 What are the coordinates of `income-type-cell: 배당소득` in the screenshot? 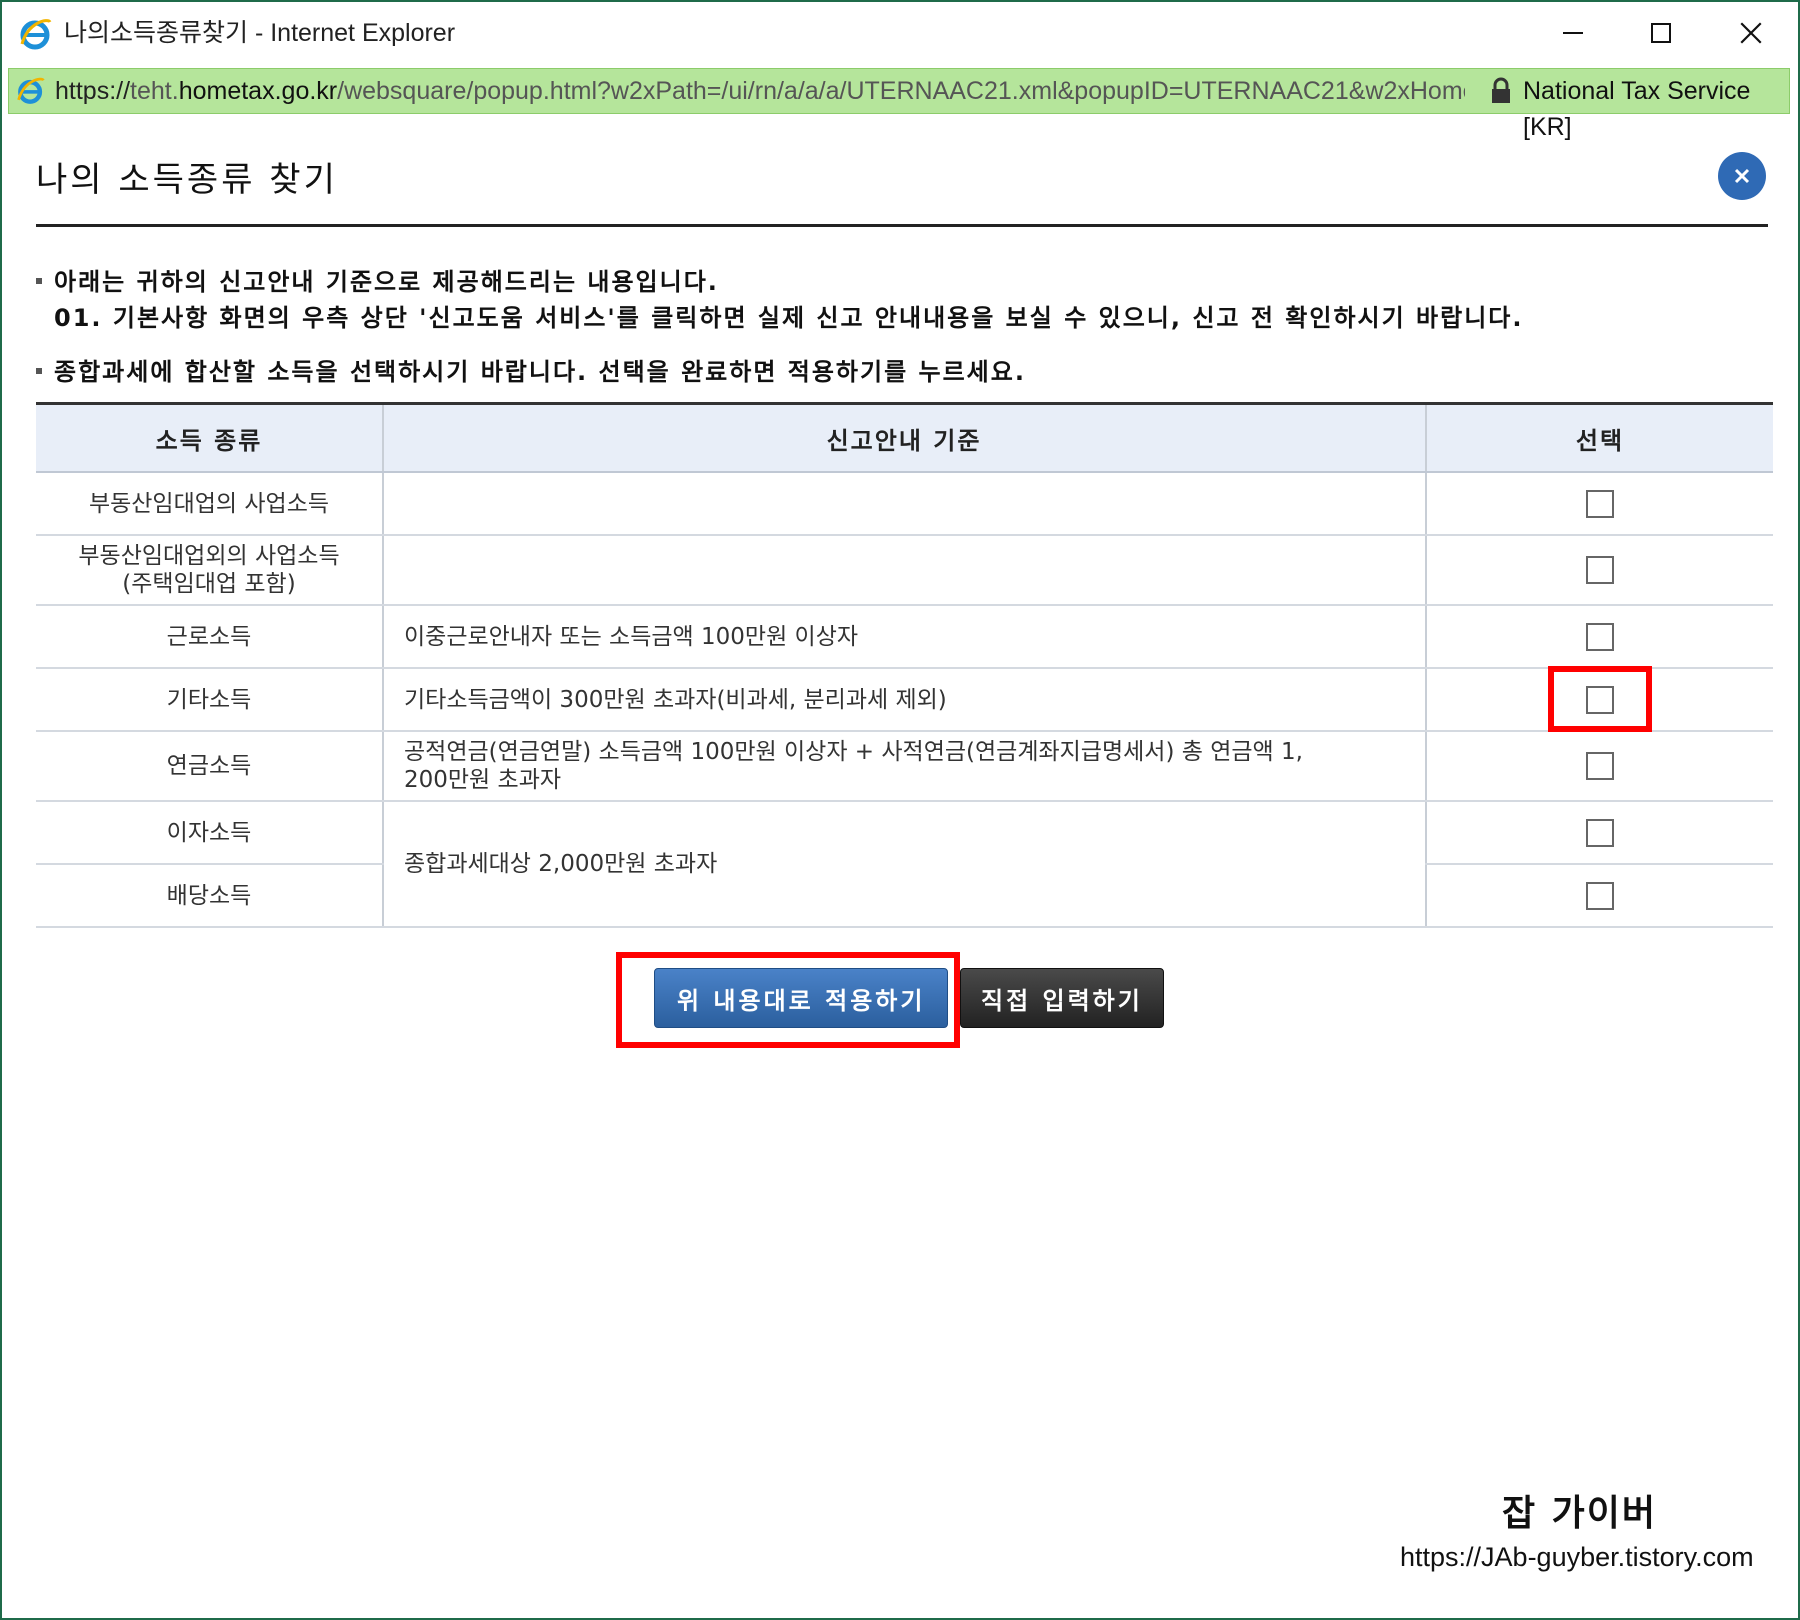 It's located at (209, 896).